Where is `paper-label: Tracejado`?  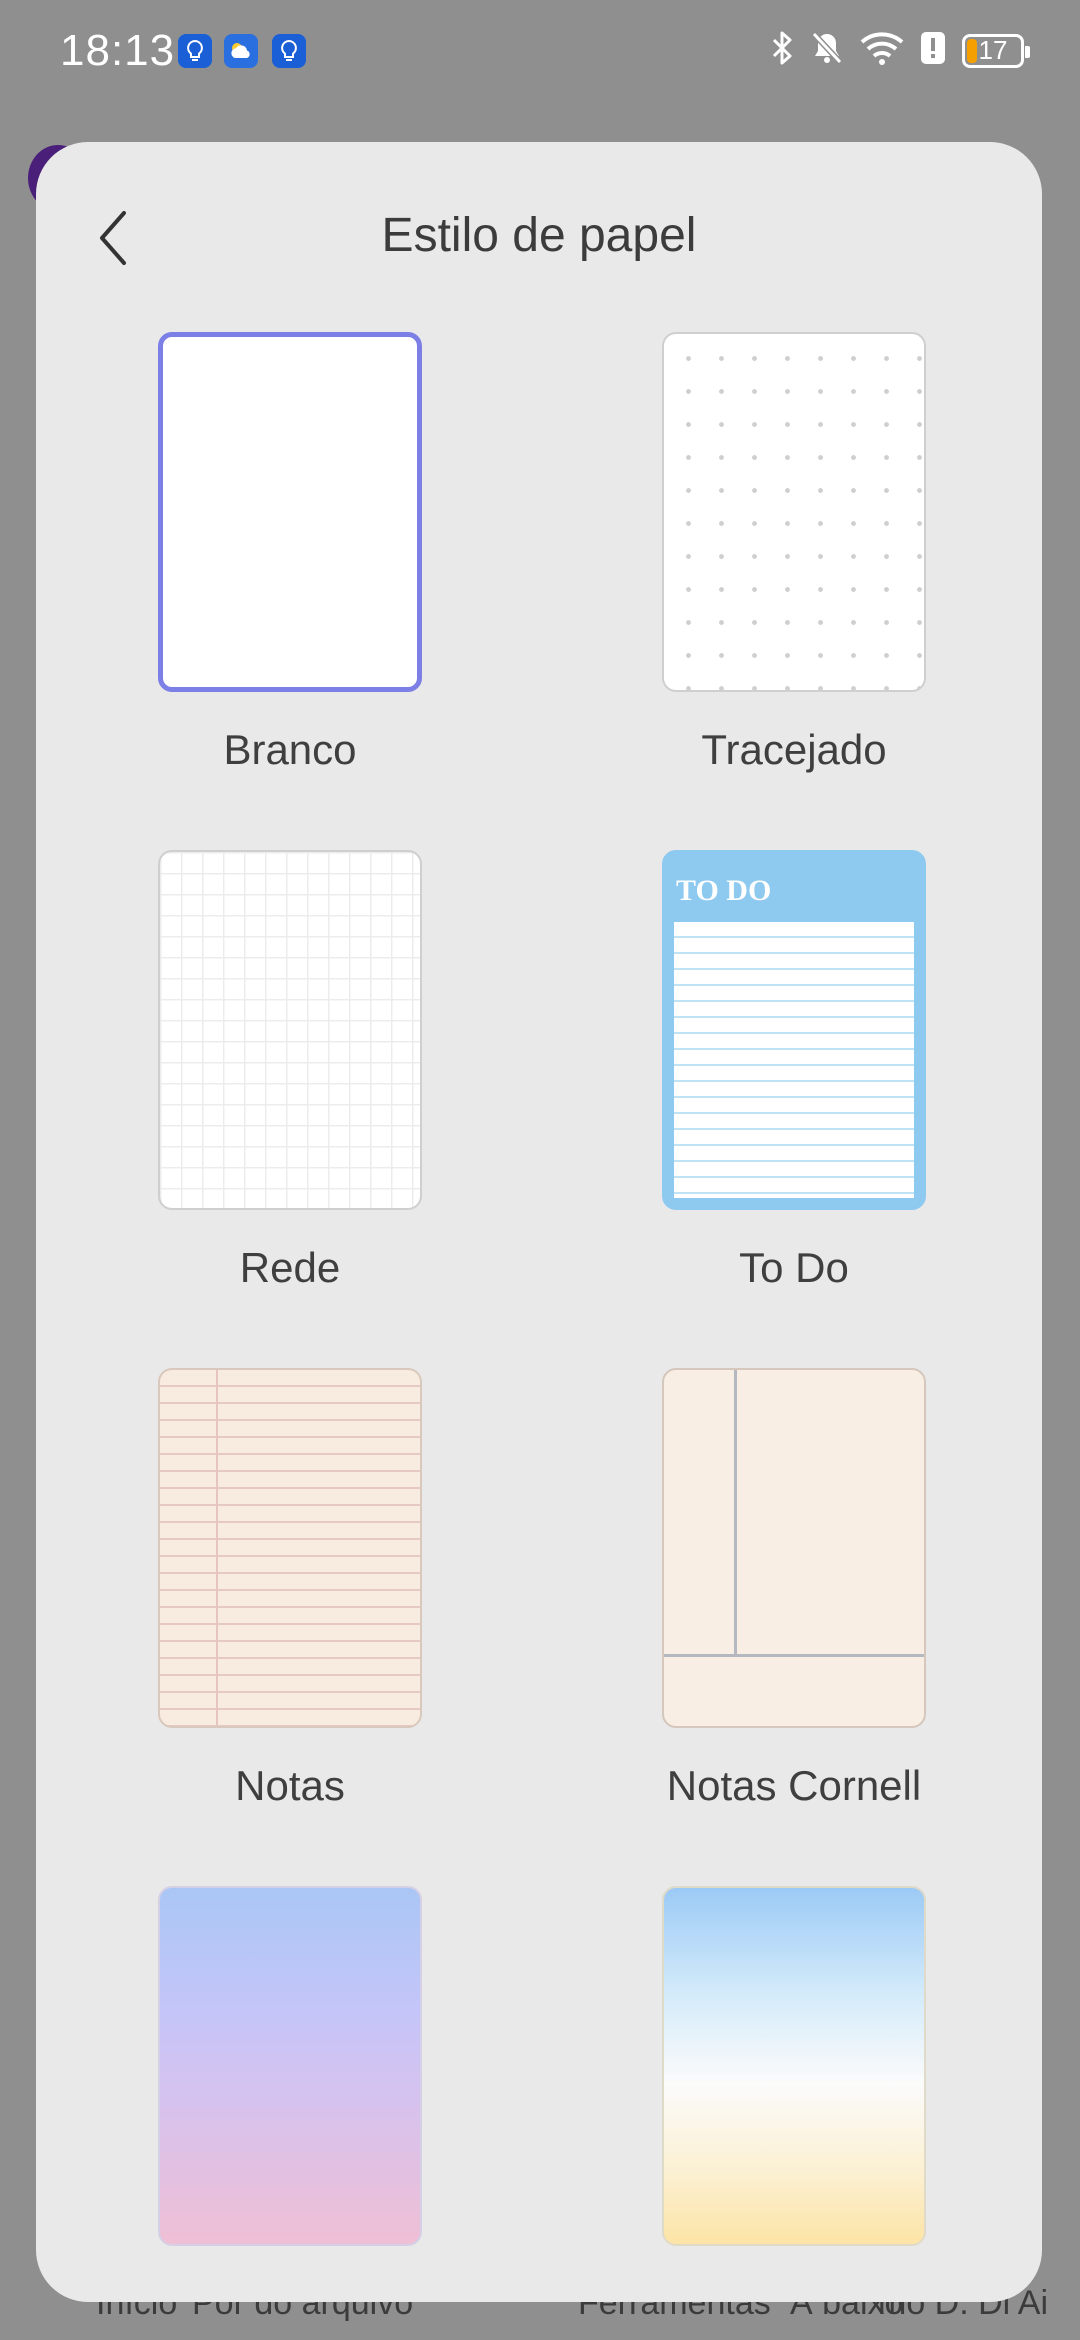
paper-label: Tracejado is located at coordinates (794, 749).